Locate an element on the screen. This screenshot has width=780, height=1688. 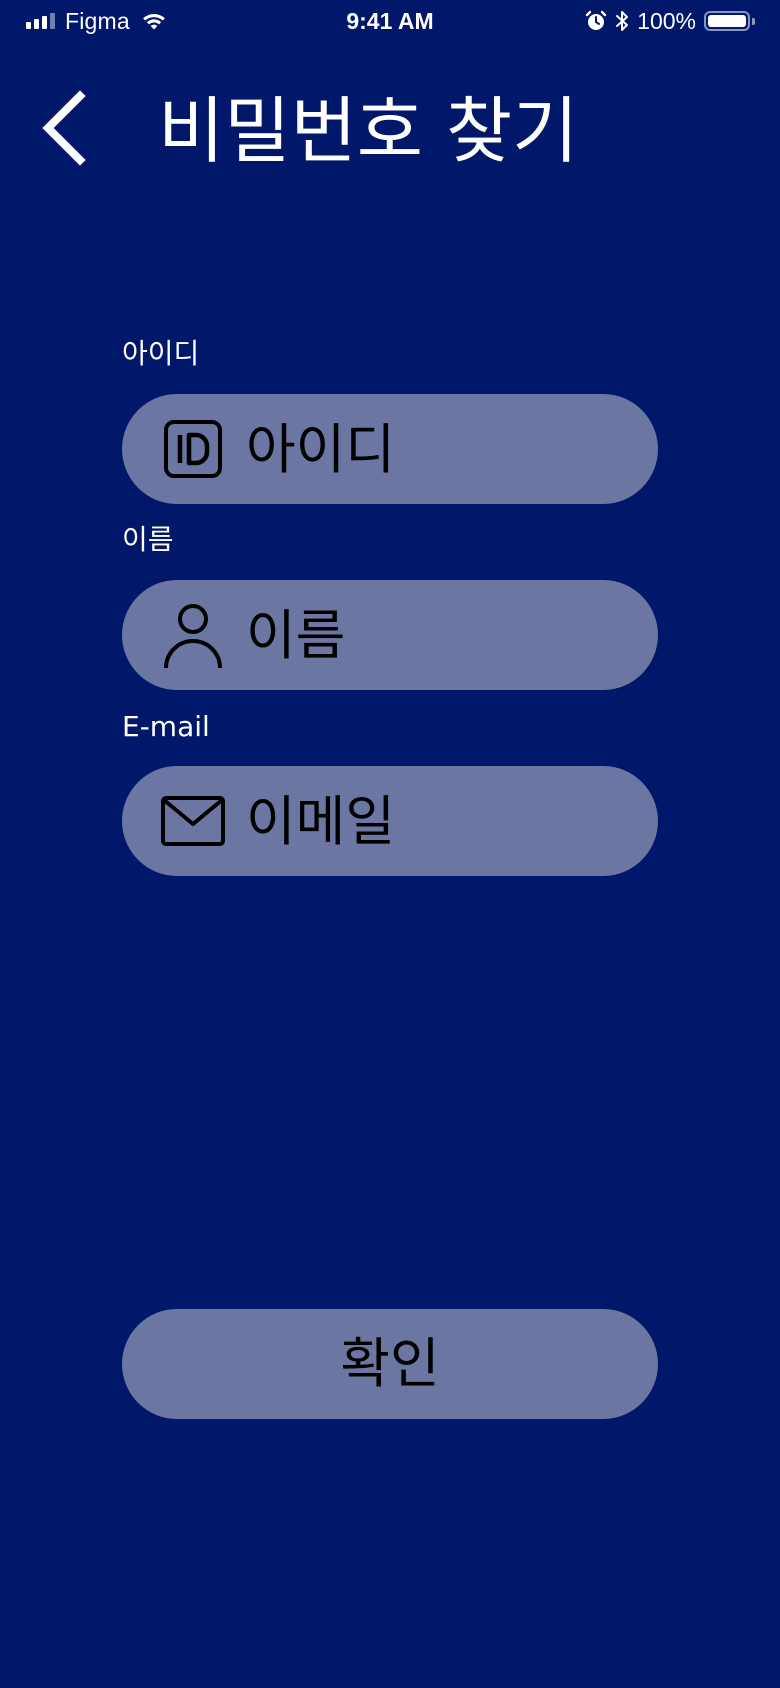
id-field-label: 아이디 is located at coordinates (161, 353).